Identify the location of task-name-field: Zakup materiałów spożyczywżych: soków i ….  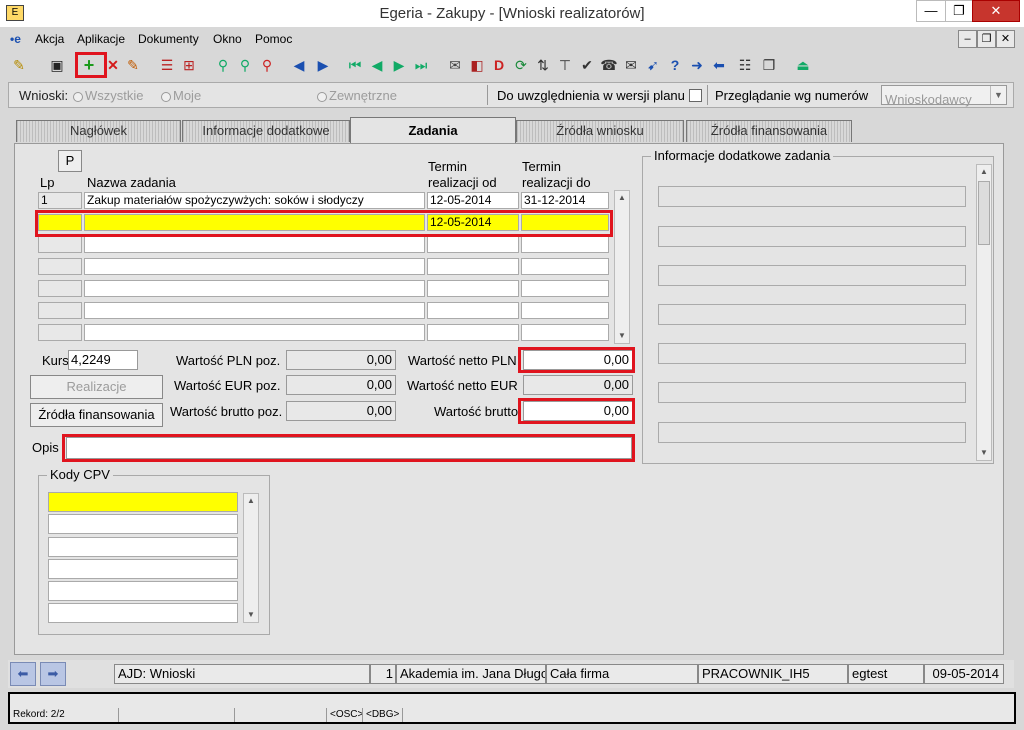
(254, 200).